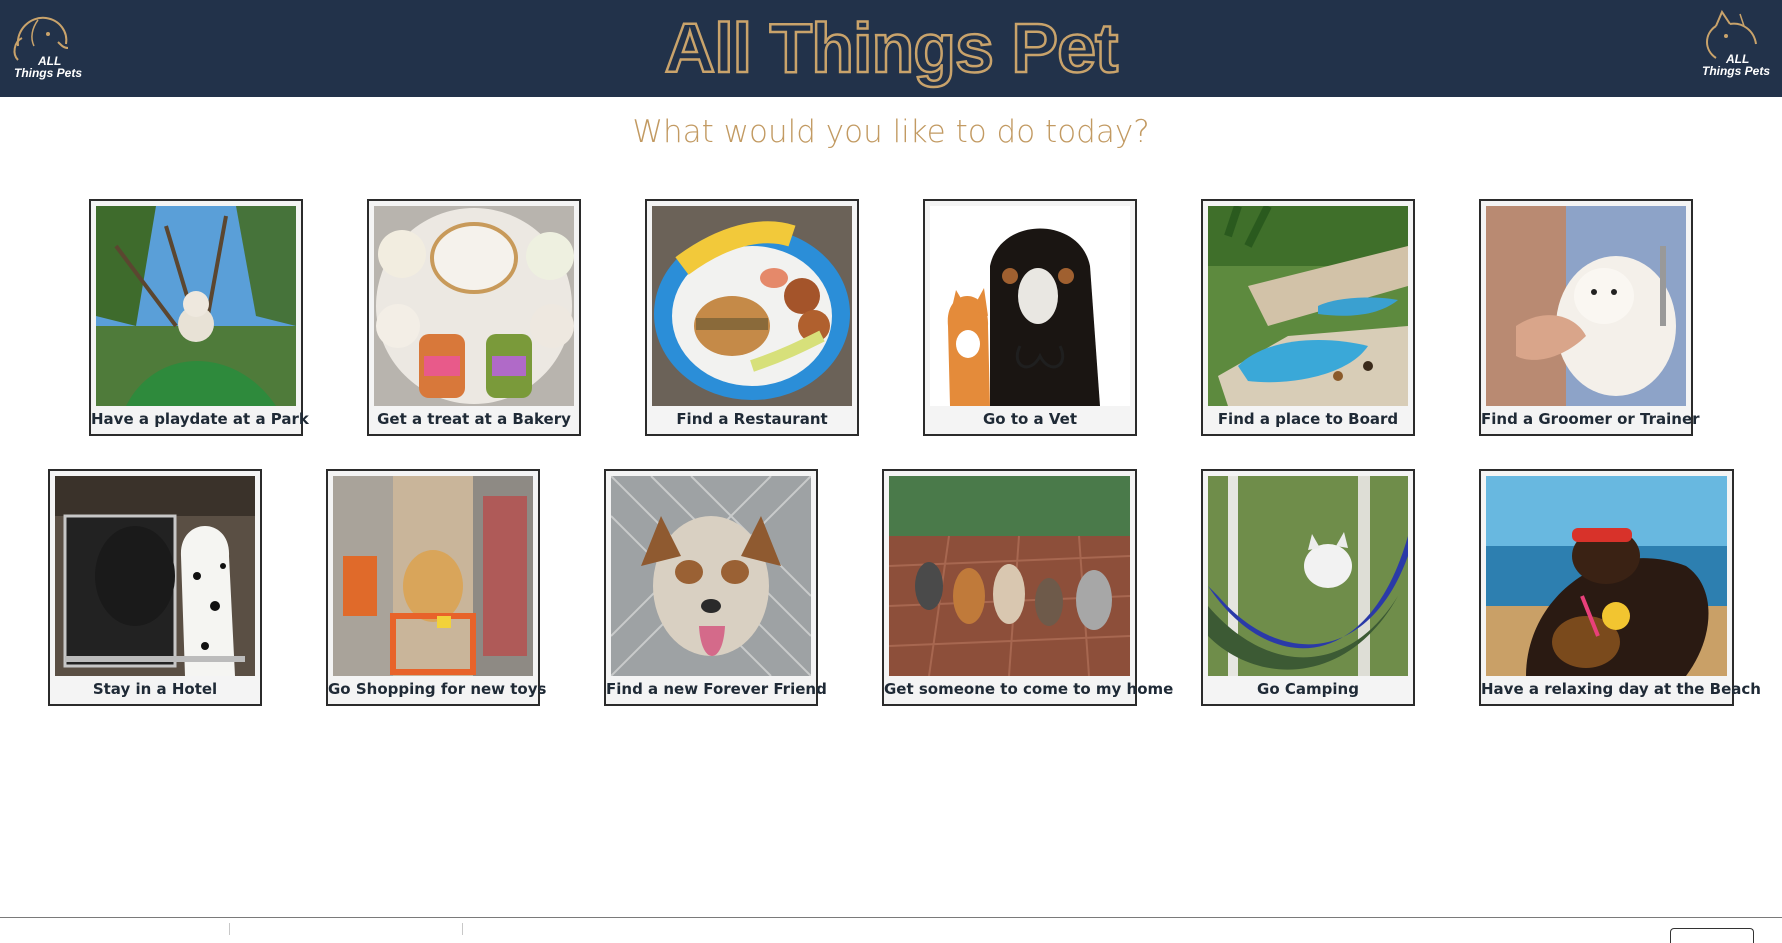  Describe the element at coordinates (155, 576) in the screenshot. I see `hotel-photo` at that location.